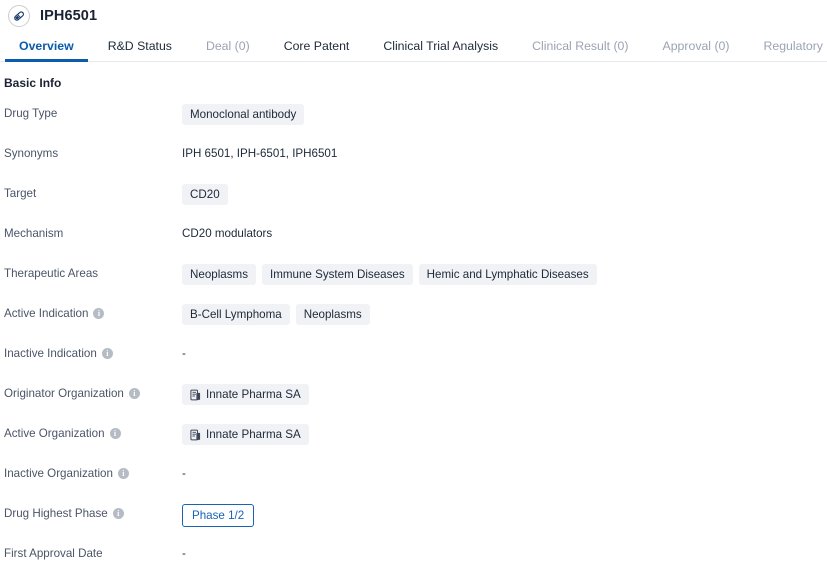  What do you see at coordinates (91, 232) in the screenshot?
I see `row-label-mechanism: Mechanism` at bounding box center [91, 232].